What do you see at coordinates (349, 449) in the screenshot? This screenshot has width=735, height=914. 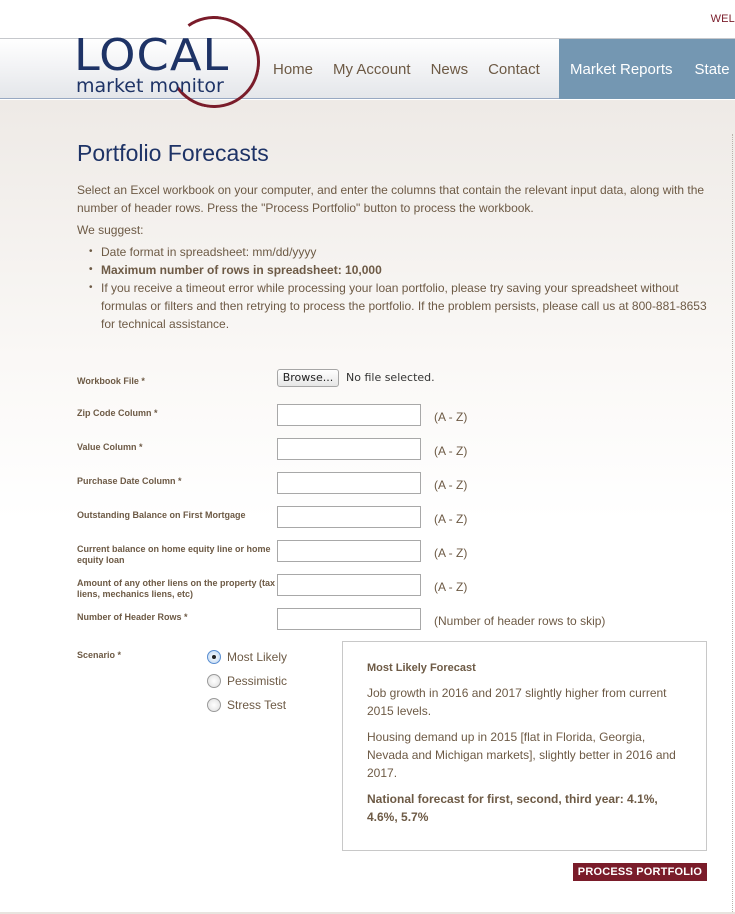 I see `value-column-input` at bounding box center [349, 449].